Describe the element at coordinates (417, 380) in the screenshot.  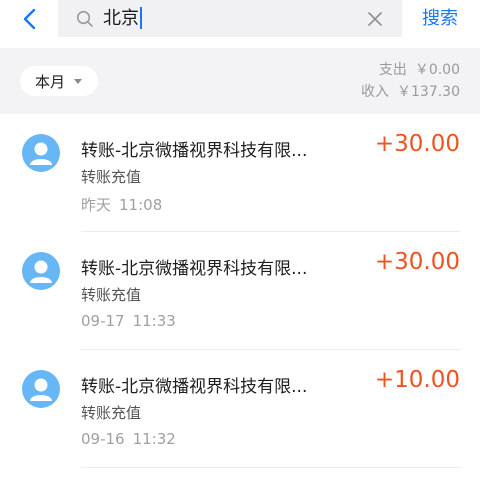
I see `transaction-amount: +10.00` at that location.